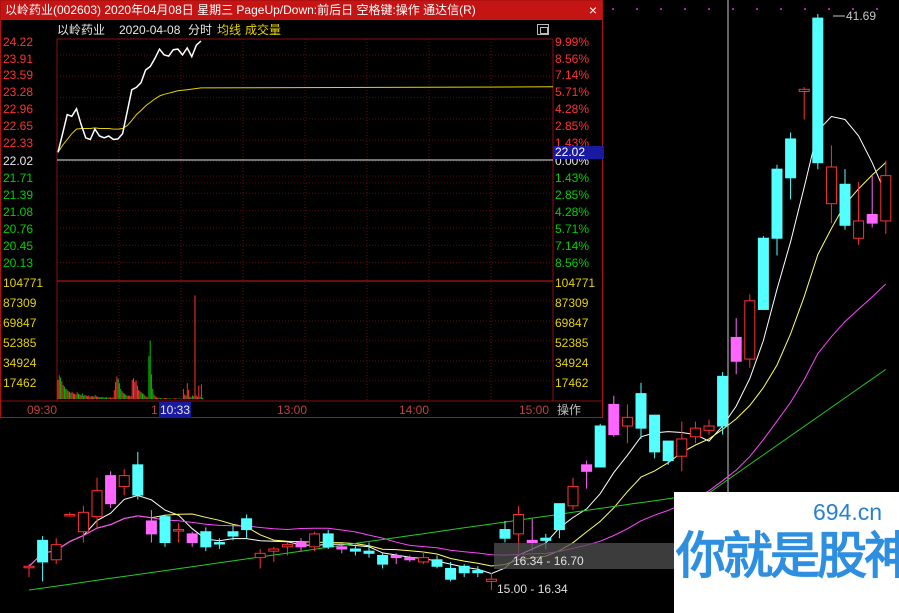  I want to click on range-lower-label: 15.00 - 16.34, so click(532, 589).